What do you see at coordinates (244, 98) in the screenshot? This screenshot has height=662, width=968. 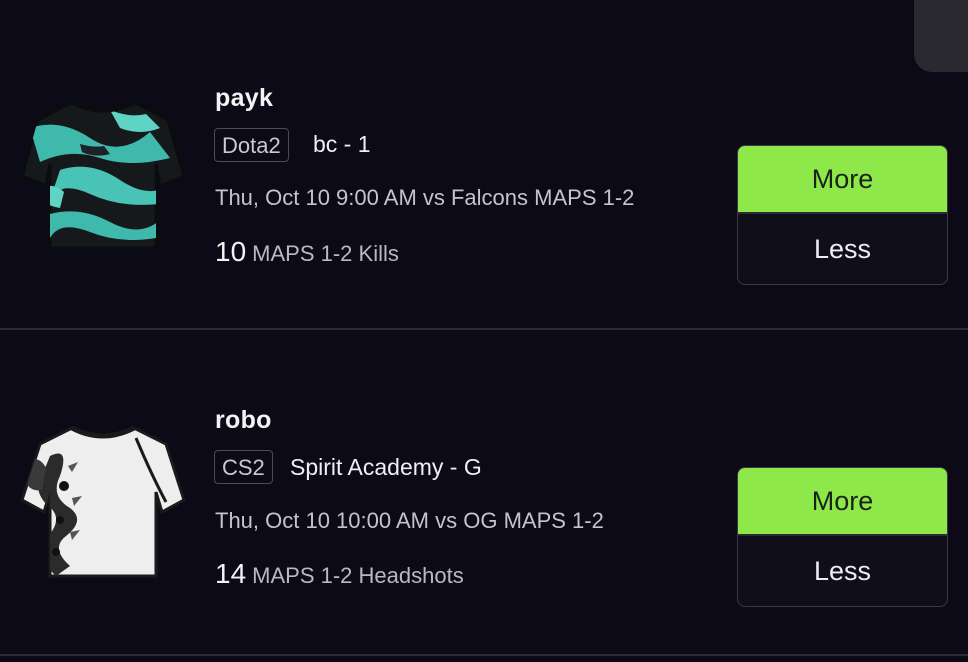 I see `player-name: payk` at bounding box center [244, 98].